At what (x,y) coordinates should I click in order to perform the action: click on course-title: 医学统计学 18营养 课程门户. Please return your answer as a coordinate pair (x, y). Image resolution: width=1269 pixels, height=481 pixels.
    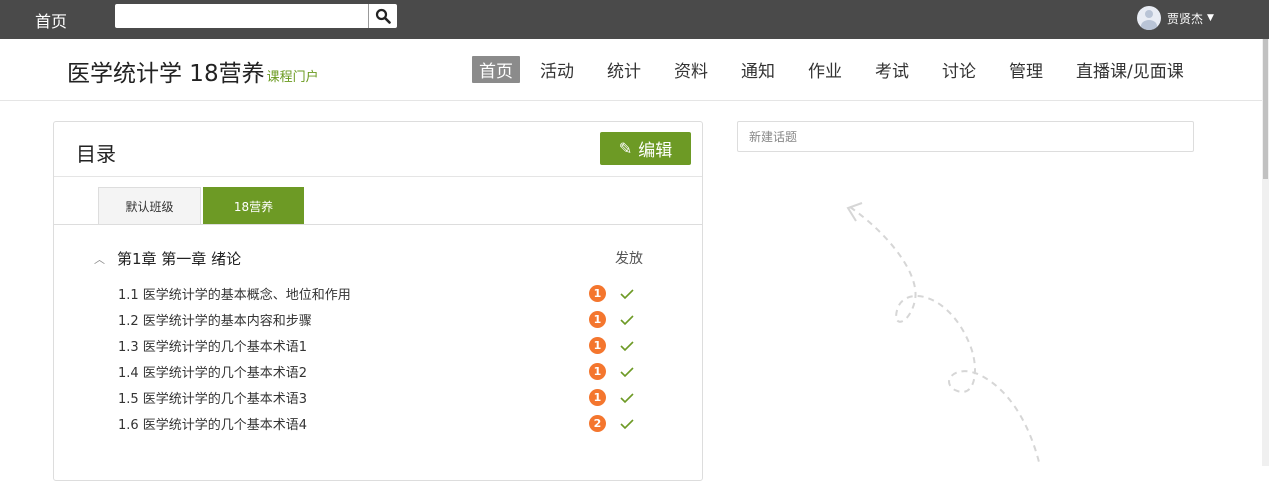
    Looking at the image, I should click on (193, 71).